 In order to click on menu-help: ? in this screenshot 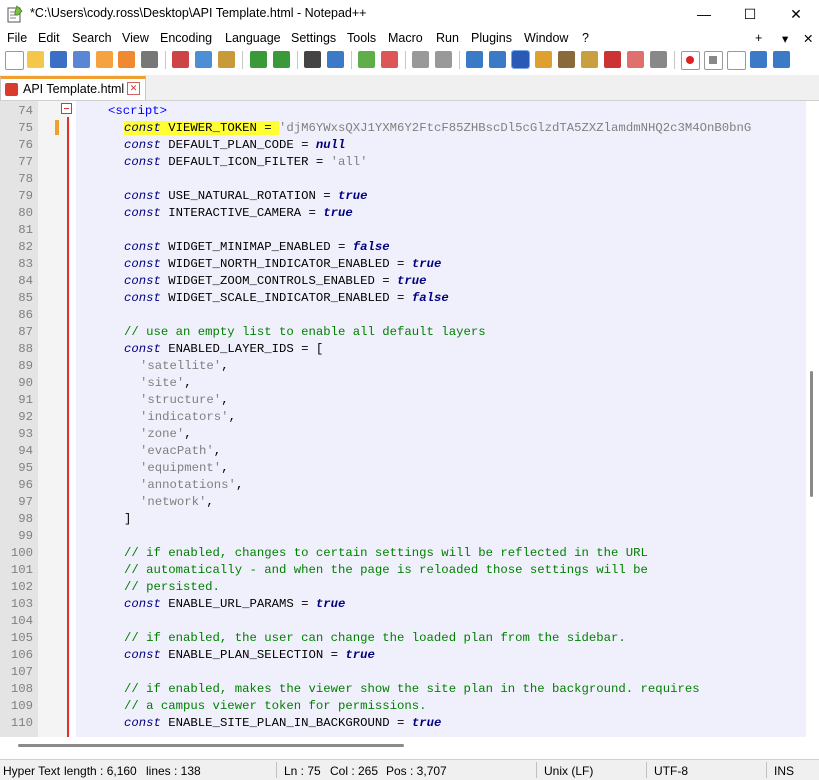, I will do `click(585, 38)`.